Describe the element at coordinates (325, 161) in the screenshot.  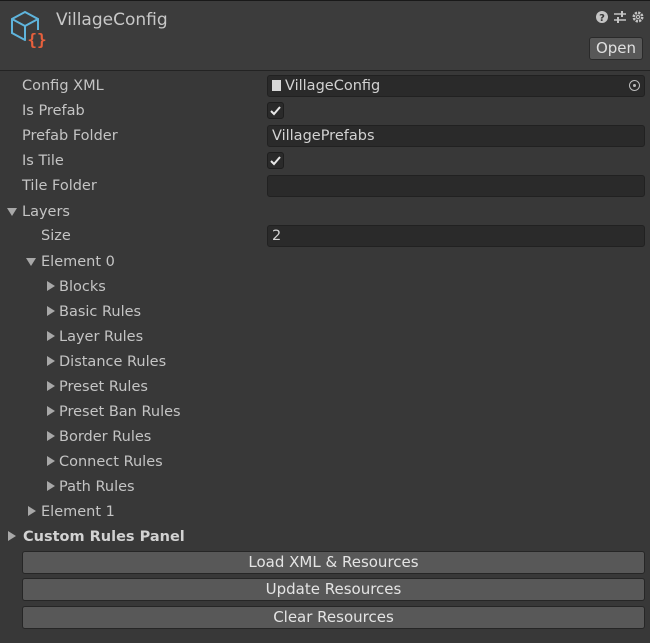
I see `is-tile-row: Is Tile` at that location.